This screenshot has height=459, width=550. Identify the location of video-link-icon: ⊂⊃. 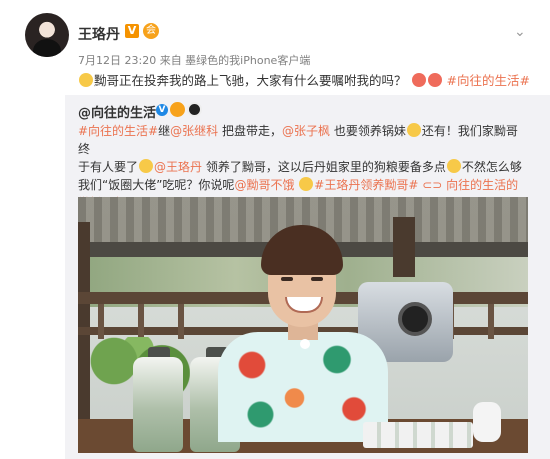
(432, 185).